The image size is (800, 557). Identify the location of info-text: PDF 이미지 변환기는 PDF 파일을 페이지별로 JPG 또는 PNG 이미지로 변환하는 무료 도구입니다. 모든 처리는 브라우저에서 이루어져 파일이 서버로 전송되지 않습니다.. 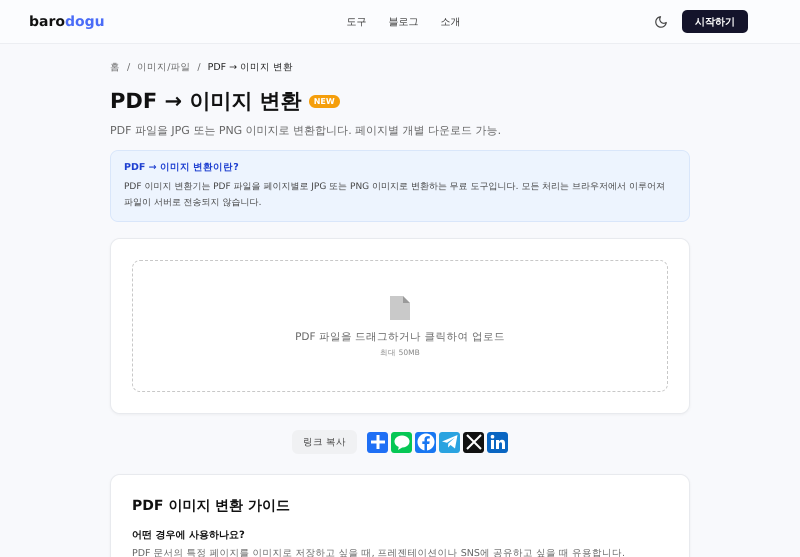
(395, 195).